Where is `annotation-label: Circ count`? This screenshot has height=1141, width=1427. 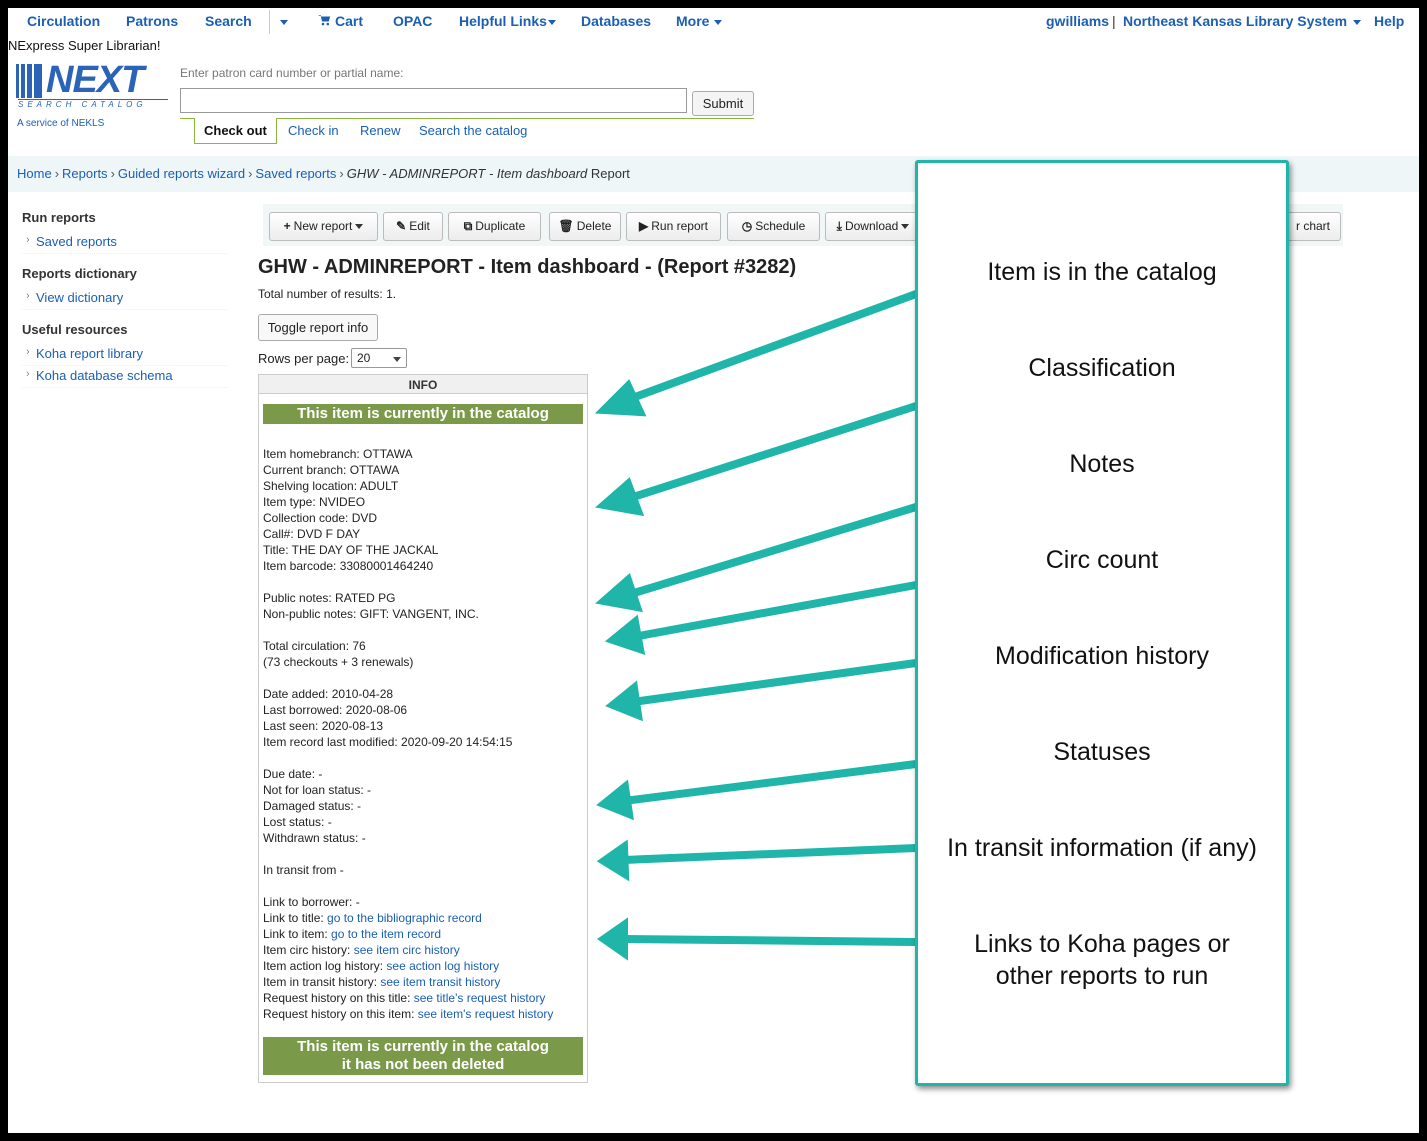
annotation-label: Circ count is located at coordinates (1102, 560).